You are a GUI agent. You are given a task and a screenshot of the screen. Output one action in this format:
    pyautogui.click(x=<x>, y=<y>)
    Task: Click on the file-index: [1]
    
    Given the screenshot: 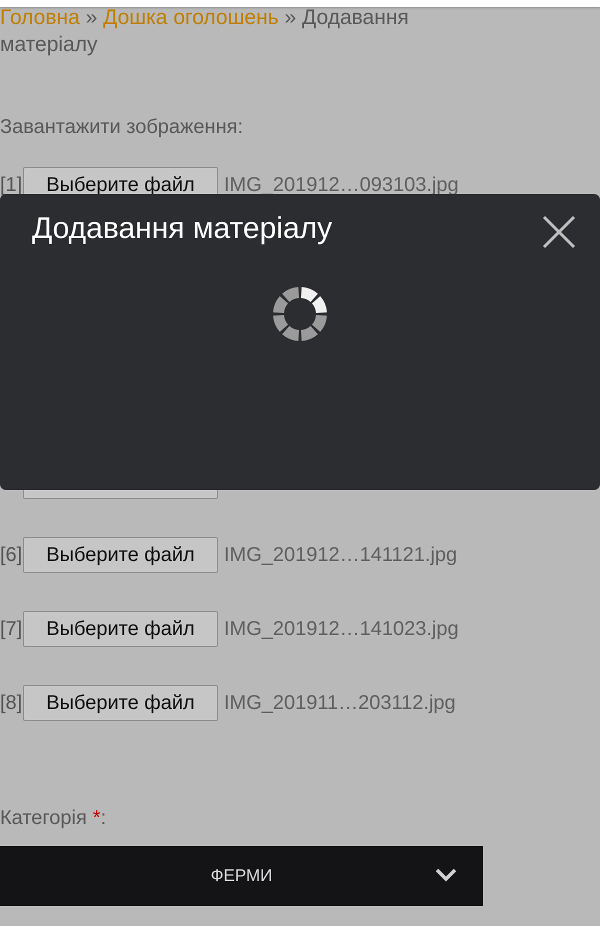 What is the action you would take?
    pyautogui.click(x=11, y=185)
    